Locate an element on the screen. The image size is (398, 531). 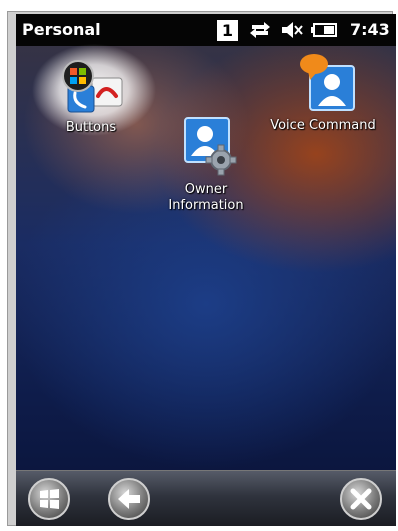
app-label-owner-line1: Owner is located at coordinates (206, 189).